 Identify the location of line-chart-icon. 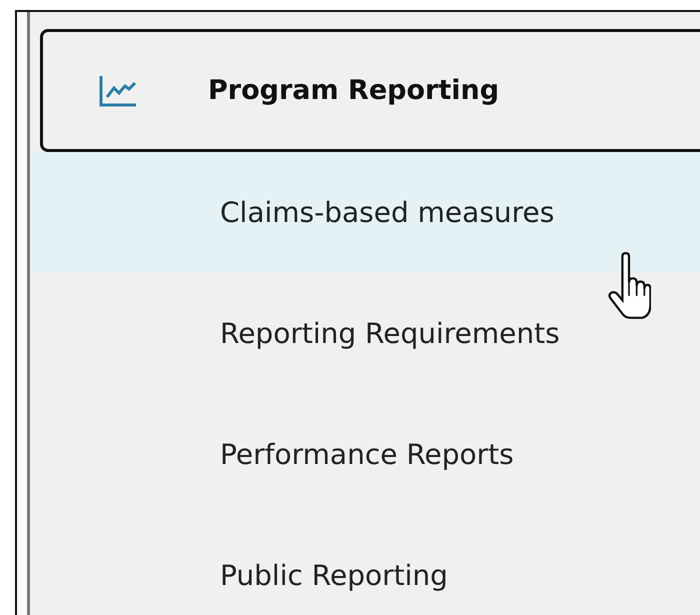
(118, 91).